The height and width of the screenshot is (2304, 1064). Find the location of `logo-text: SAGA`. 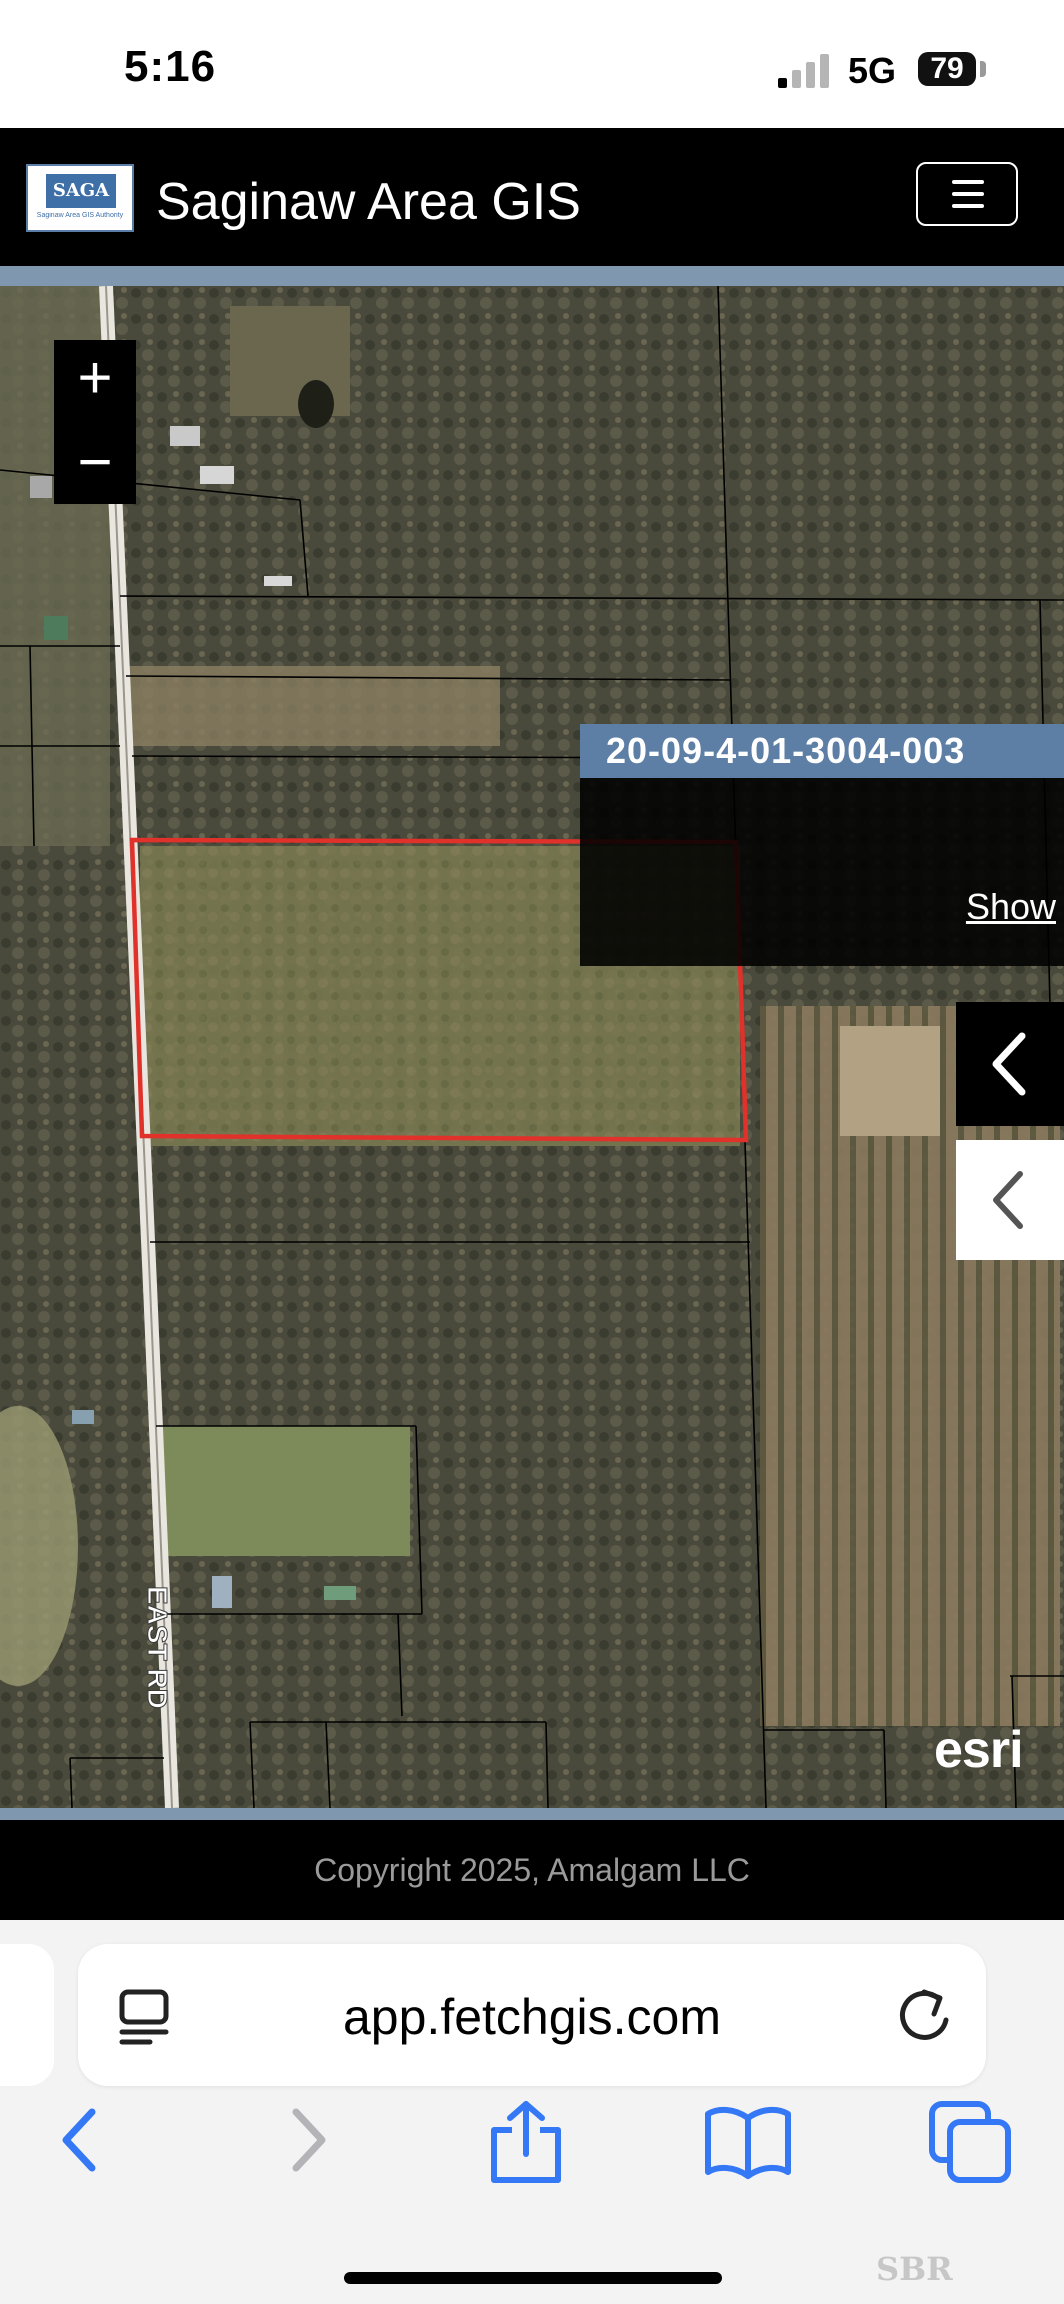

logo-text: SAGA is located at coordinates (81, 191).